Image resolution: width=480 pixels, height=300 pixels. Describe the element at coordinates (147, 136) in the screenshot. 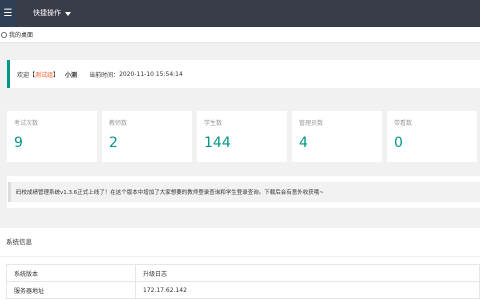

I see `stat-card-teachers: 教师数 2` at that location.